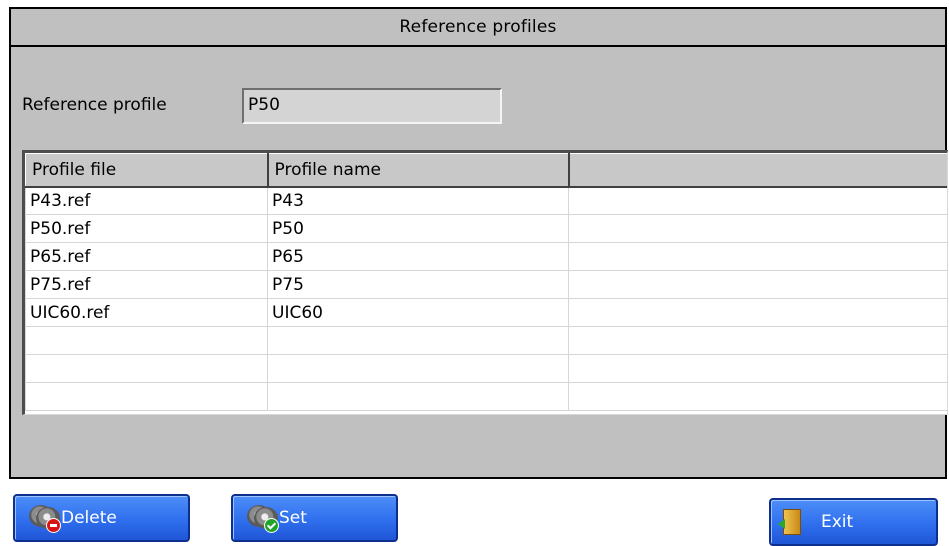 The width and height of the screenshot is (949, 546). I want to click on cell-profile-file: UIC60.ref, so click(146, 312).